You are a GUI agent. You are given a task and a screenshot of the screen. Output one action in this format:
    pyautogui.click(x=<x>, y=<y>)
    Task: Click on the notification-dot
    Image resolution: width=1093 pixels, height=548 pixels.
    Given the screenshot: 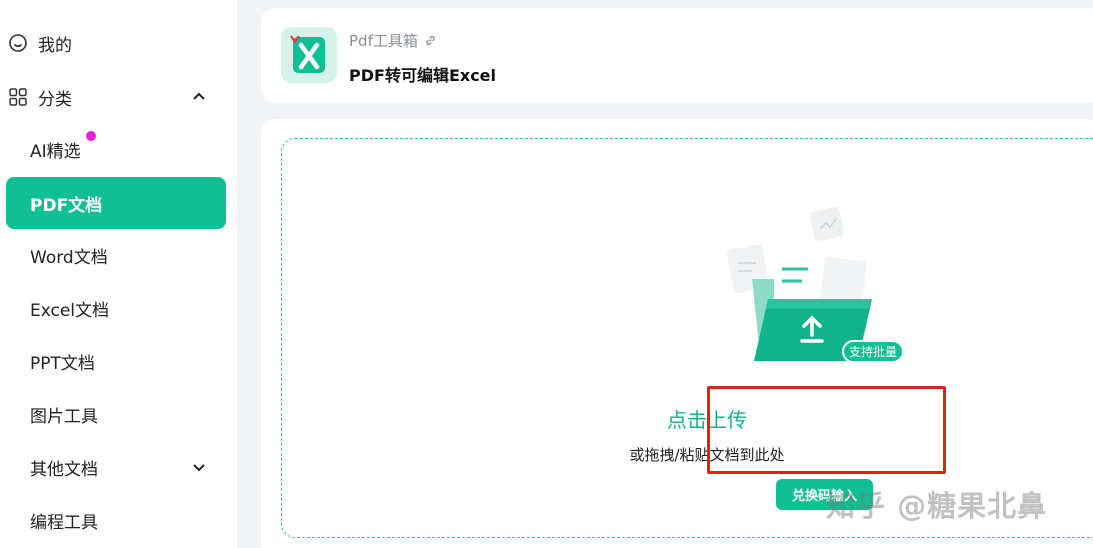 What is the action you would take?
    pyautogui.click(x=91, y=136)
    